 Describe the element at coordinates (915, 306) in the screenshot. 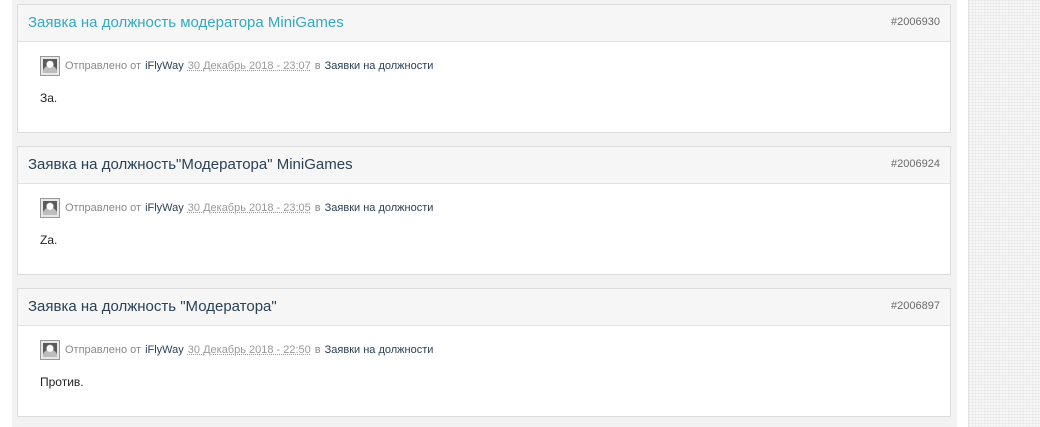

I see `post-id: #2006897` at that location.